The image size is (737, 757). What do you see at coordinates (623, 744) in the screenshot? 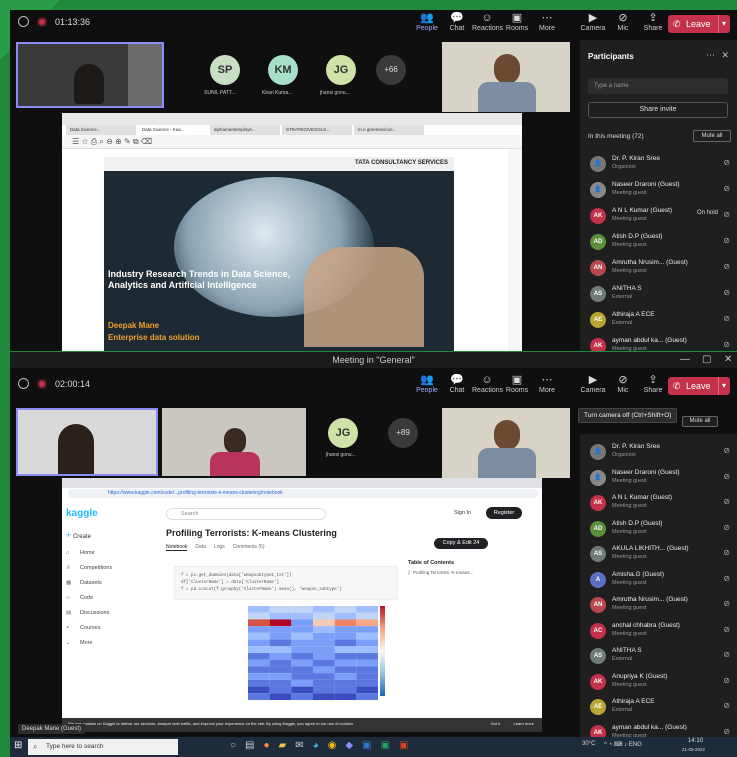
I see `tray-icons: ^ ◔ ⌨ ♪ ENG` at bounding box center [623, 744].